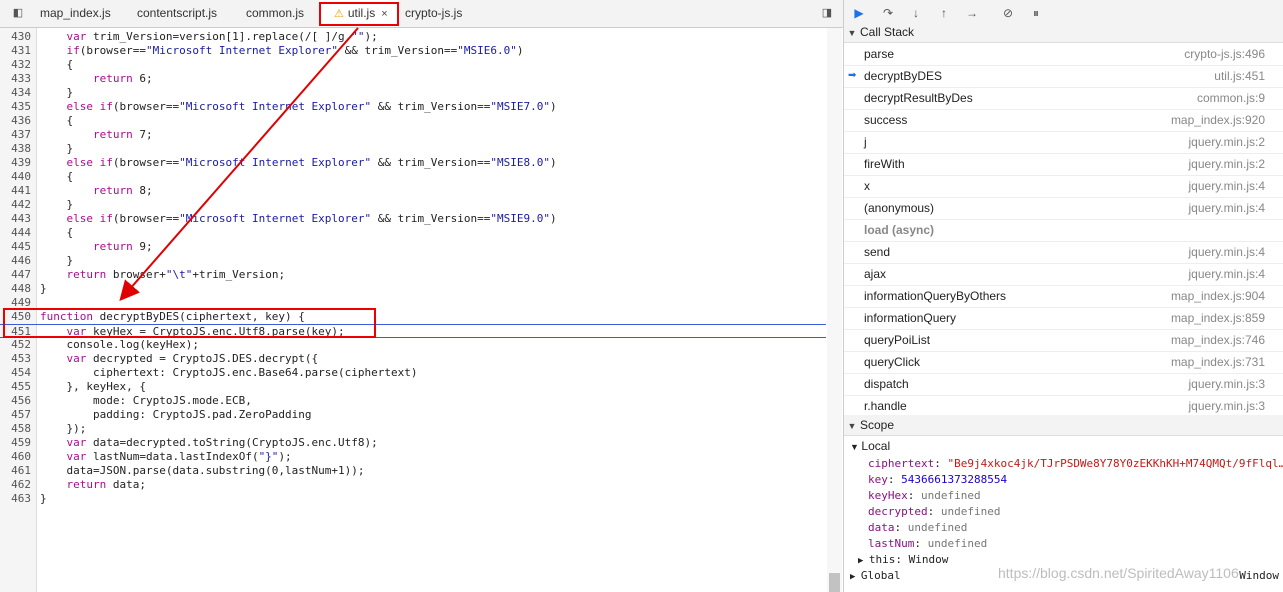 This screenshot has height=592, width=1283. What do you see at coordinates (924, 496) in the screenshot?
I see `scope-variable: keyHex: undefined` at bounding box center [924, 496].